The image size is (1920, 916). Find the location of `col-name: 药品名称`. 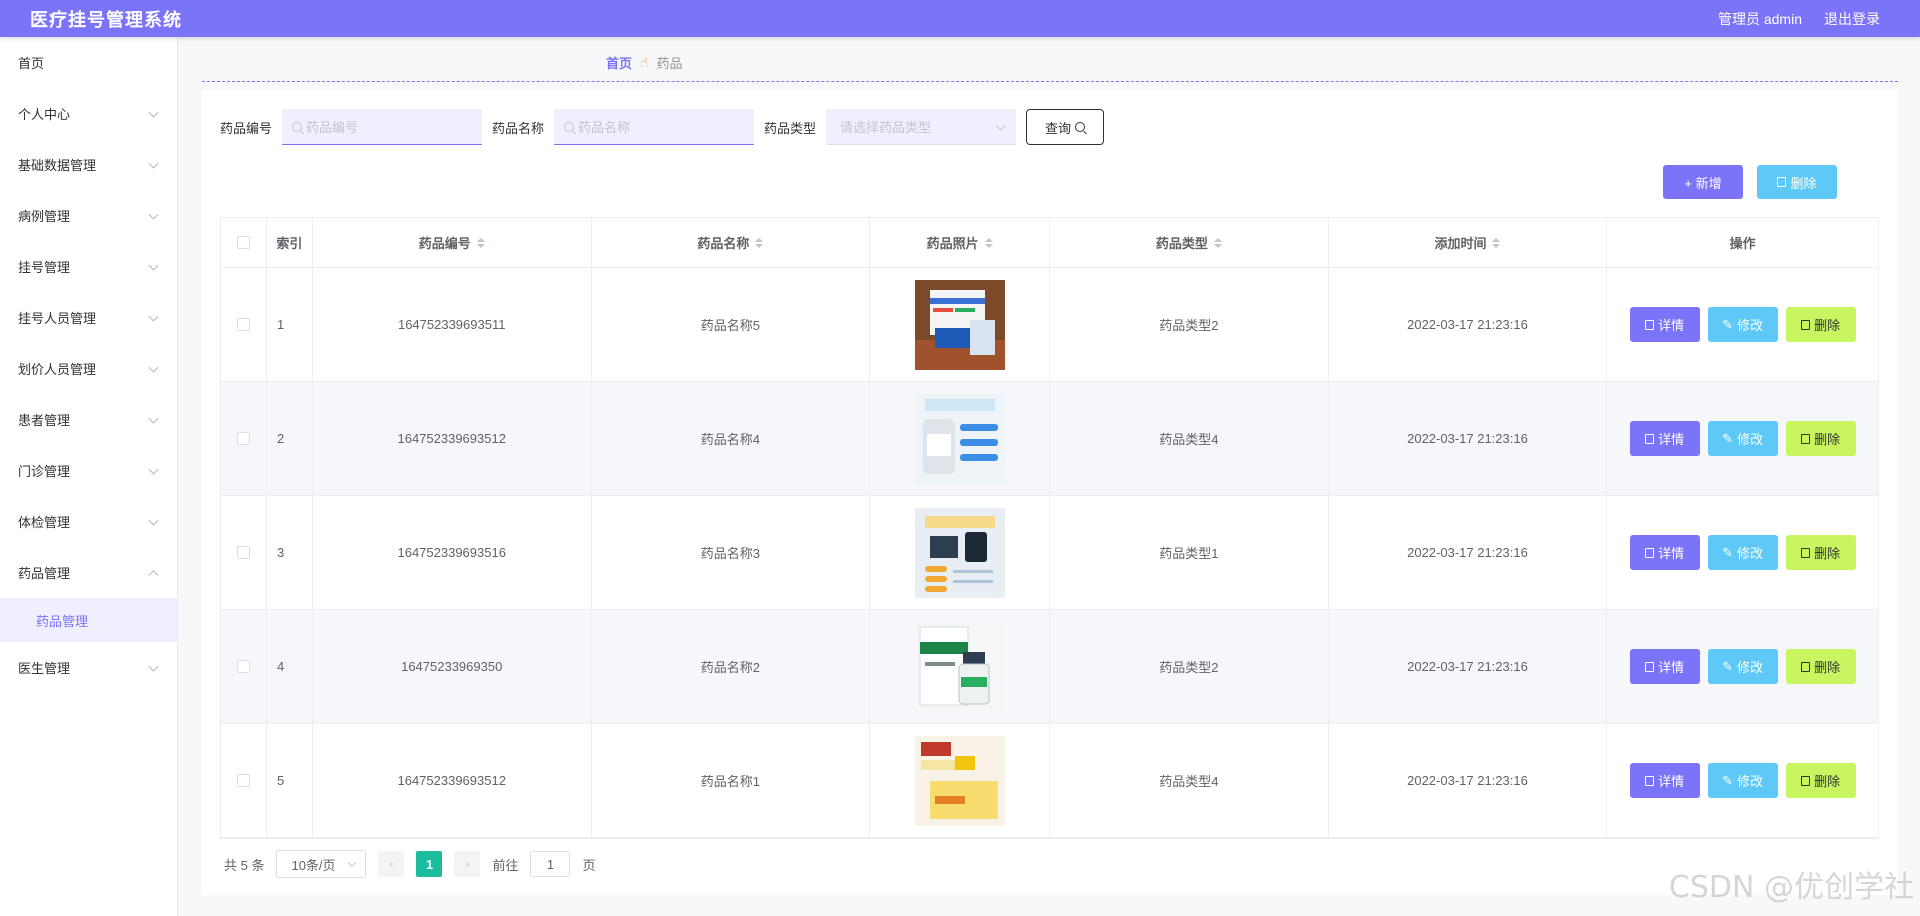

col-name: 药品名称 is located at coordinates (731, 242).